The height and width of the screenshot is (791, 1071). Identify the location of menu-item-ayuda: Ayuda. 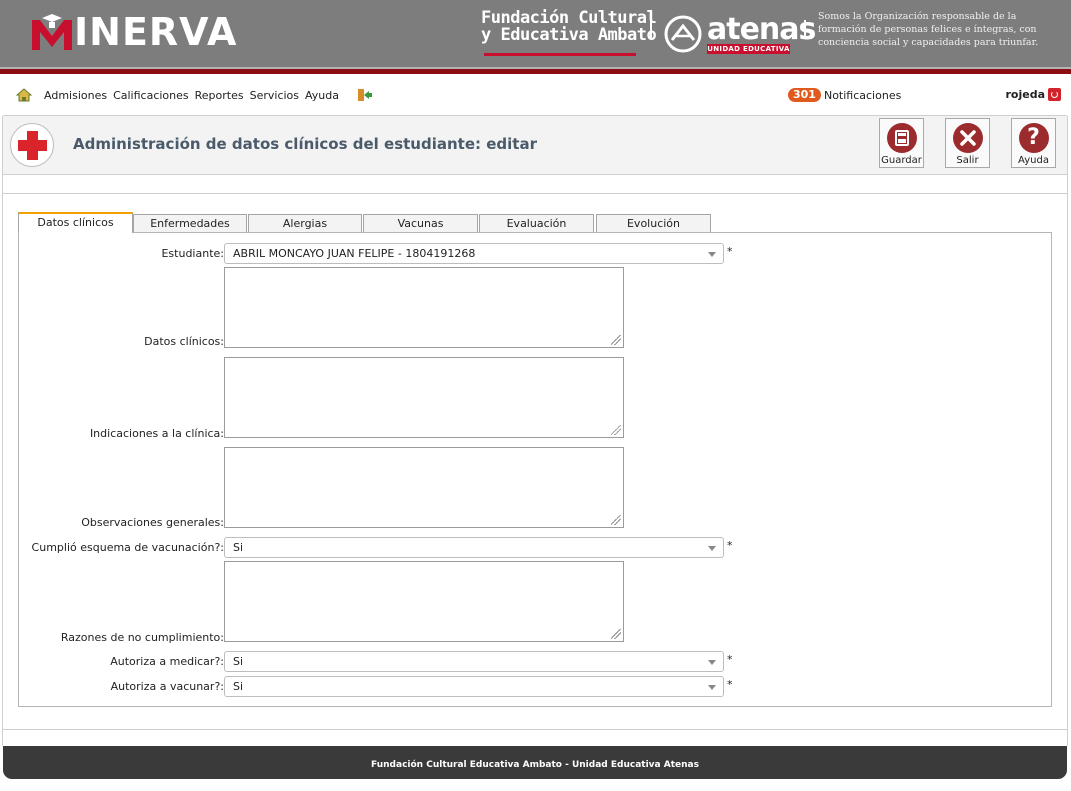
(322, 95).